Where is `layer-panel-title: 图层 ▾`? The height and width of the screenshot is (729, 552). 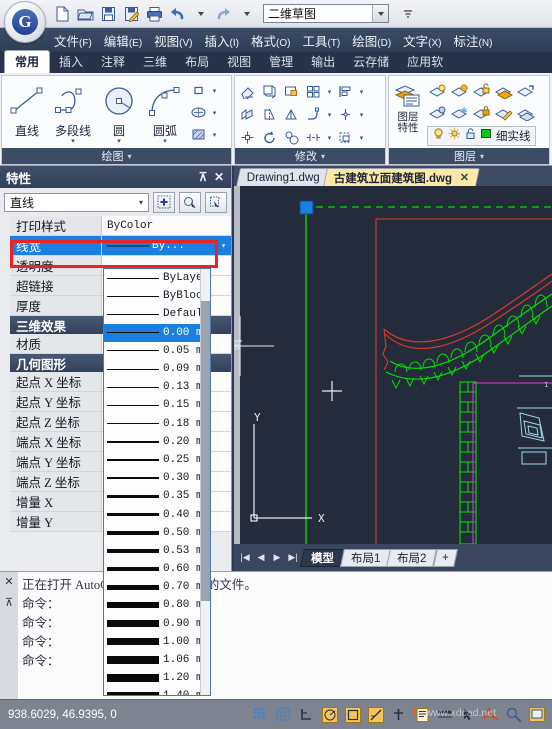
layer-panel-title: 图层 ▾ is located at coordinates (469, 156).